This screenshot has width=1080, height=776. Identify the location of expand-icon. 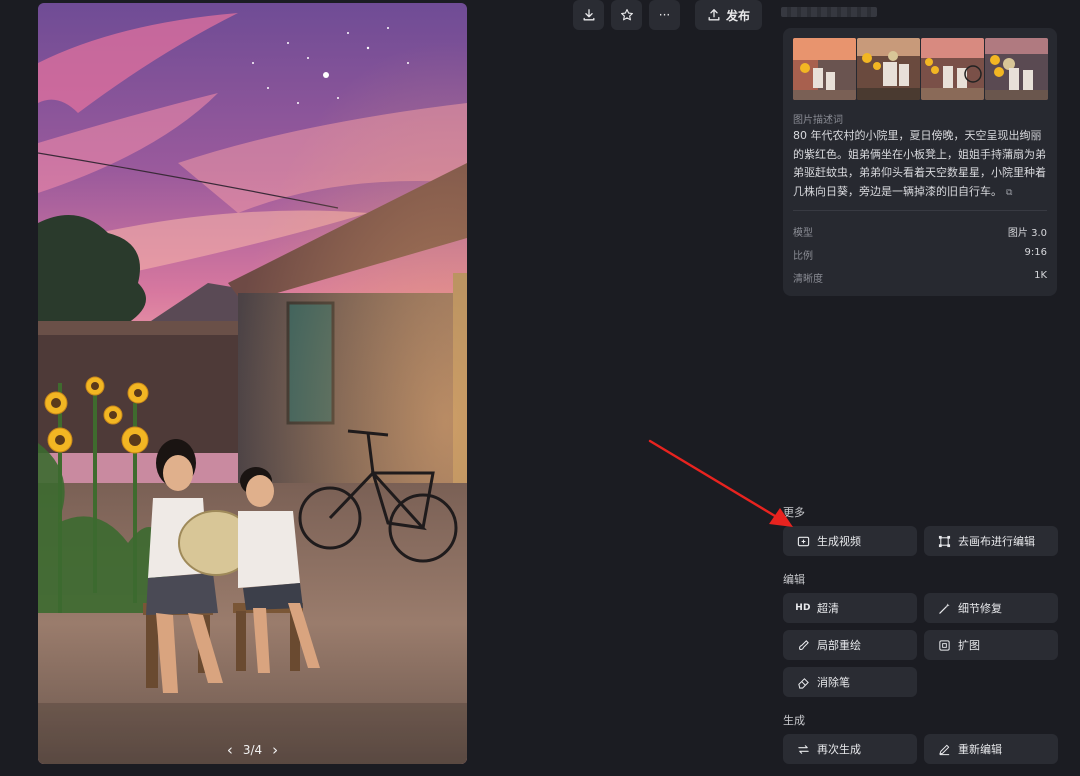
(944, 645).